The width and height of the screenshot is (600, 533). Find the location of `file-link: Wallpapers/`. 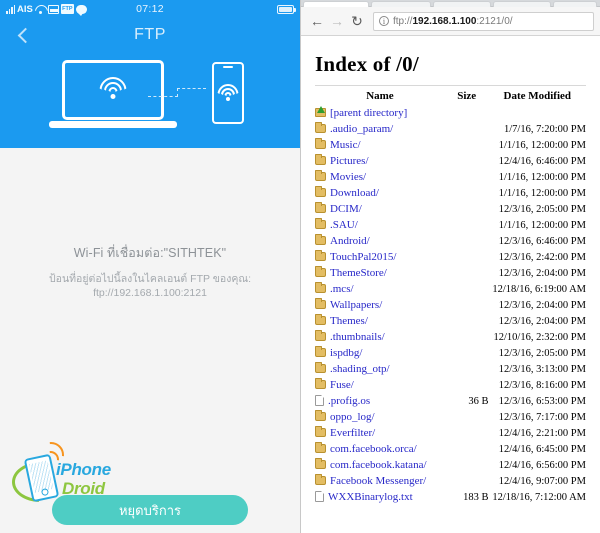

file-link: Wallpapers/ is located at coordinates (356, 305).